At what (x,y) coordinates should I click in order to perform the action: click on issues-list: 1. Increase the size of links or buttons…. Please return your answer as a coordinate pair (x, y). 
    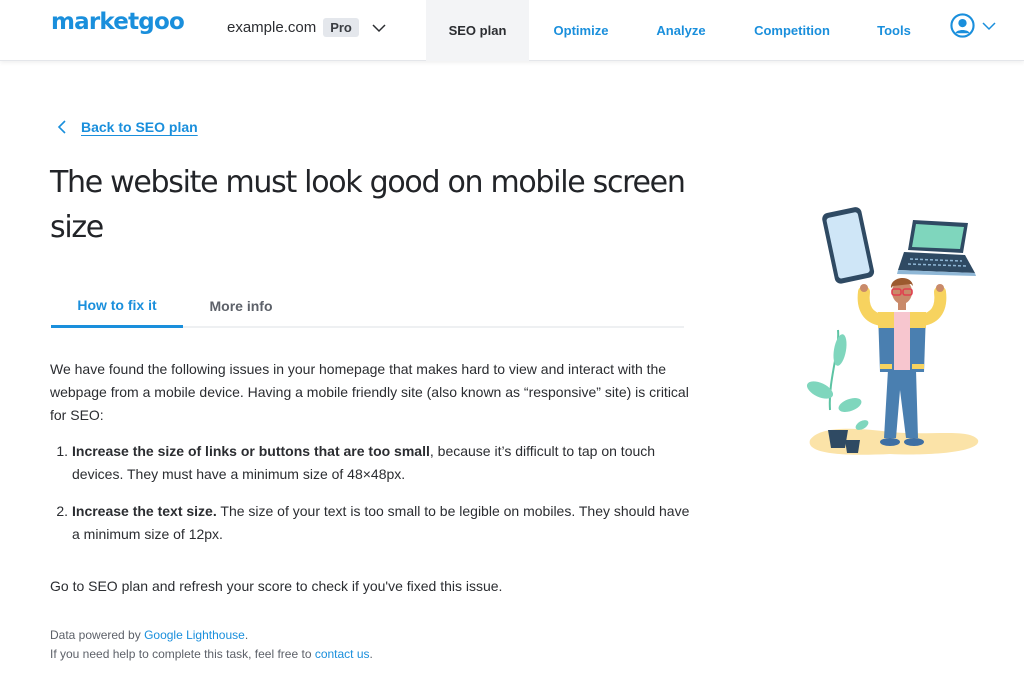
    Looking at the image, I should click on (370, 500).